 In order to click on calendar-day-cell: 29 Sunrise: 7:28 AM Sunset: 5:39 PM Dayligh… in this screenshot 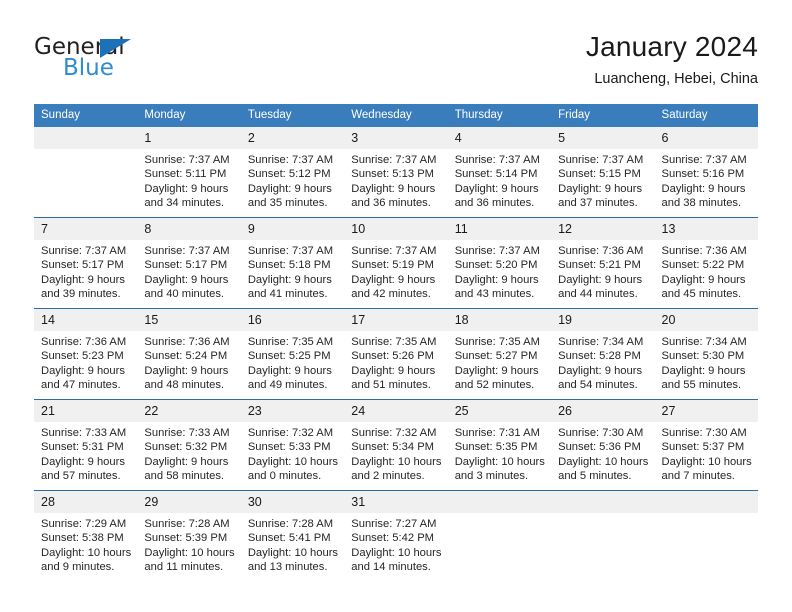, I will do `click(189, 535)`.